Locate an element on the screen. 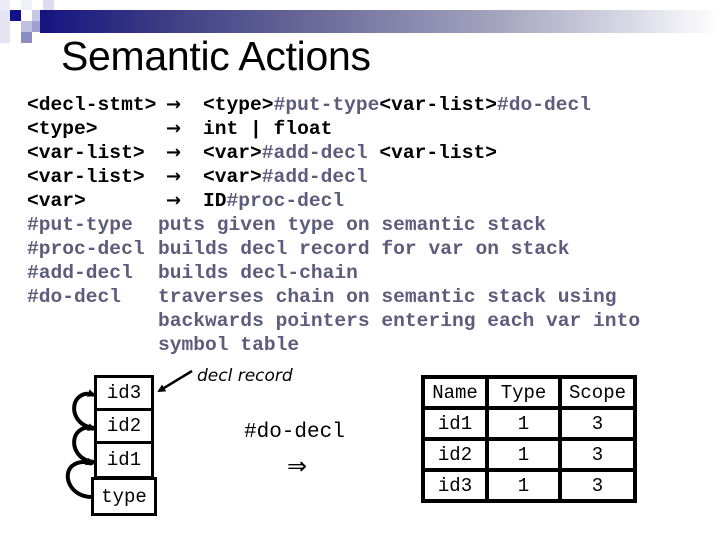 This screenshot has width=720, height=540. action-name: #do-decl is located at coordinates (74, 297).